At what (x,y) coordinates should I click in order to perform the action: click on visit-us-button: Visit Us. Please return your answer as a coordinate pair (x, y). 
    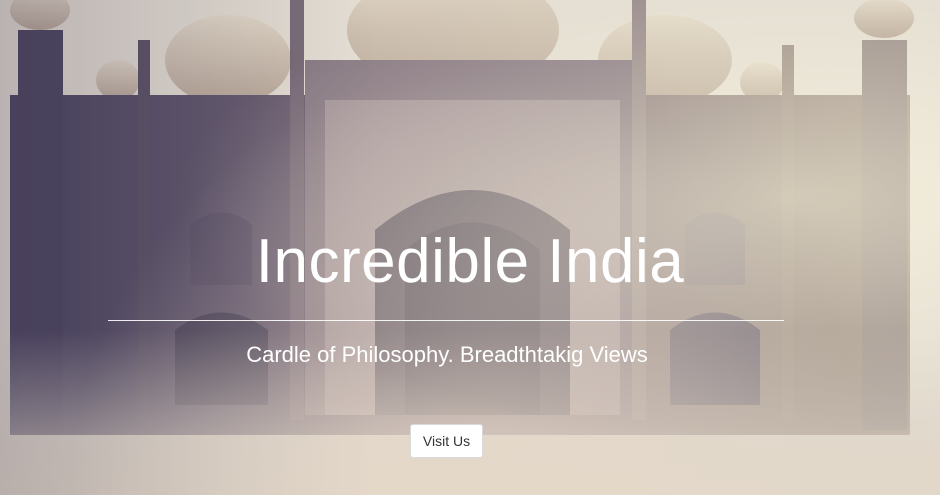
    Looking at the image, I should click on (446, 441).